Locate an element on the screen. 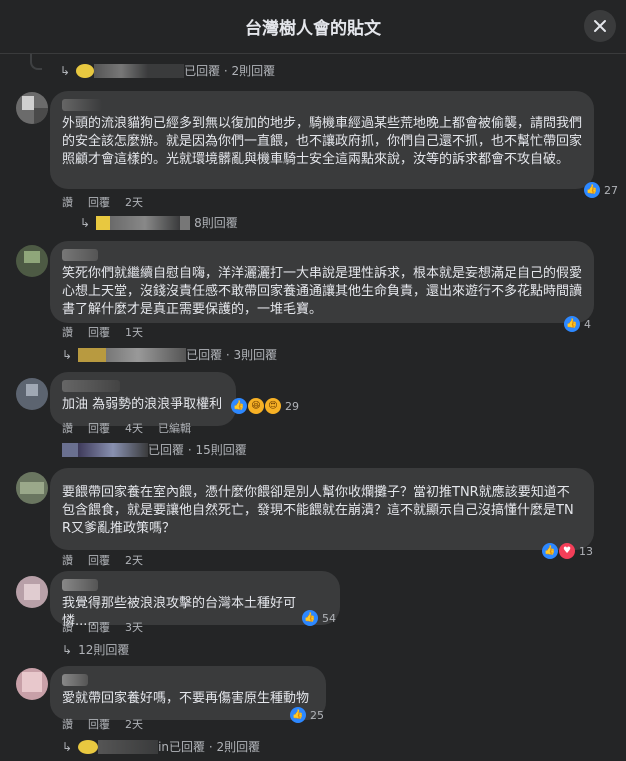 This screenshot has height=761, width=626. haha-reaction-icon: 😍 is located at coordinates (273, 406).